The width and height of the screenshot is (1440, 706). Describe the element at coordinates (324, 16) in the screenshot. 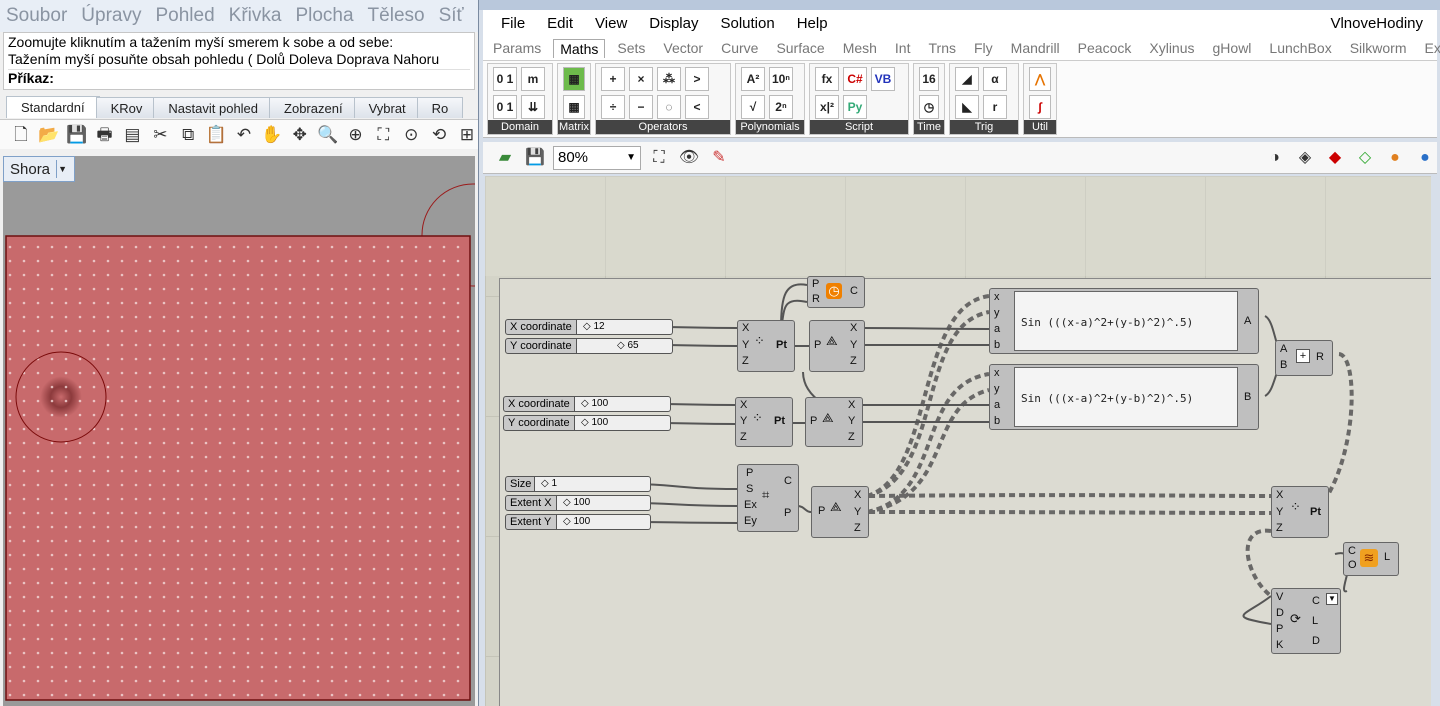

I see `menu-plocha: Plocha` at that location.